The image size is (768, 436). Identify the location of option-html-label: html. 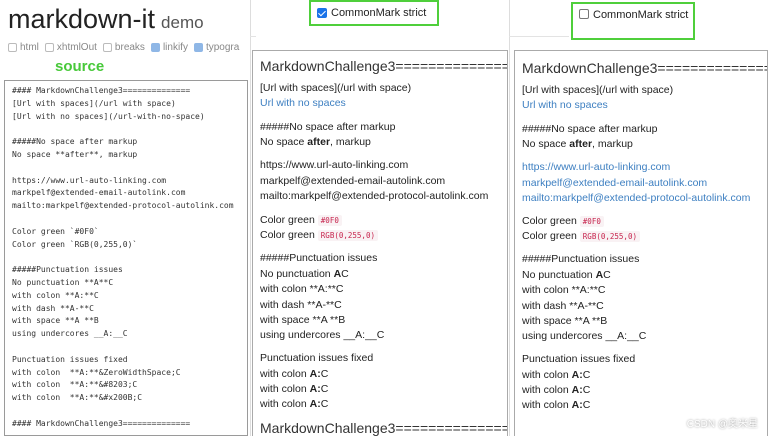
(29, 47).